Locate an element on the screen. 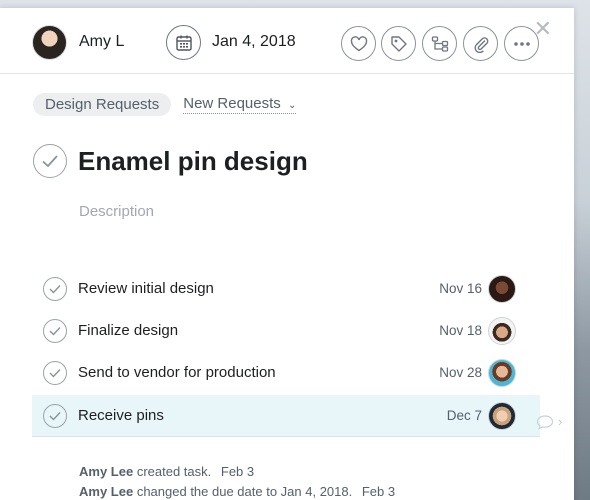 This screenshot has height=500, width=590. like-button is located at coordinates (358, 43).